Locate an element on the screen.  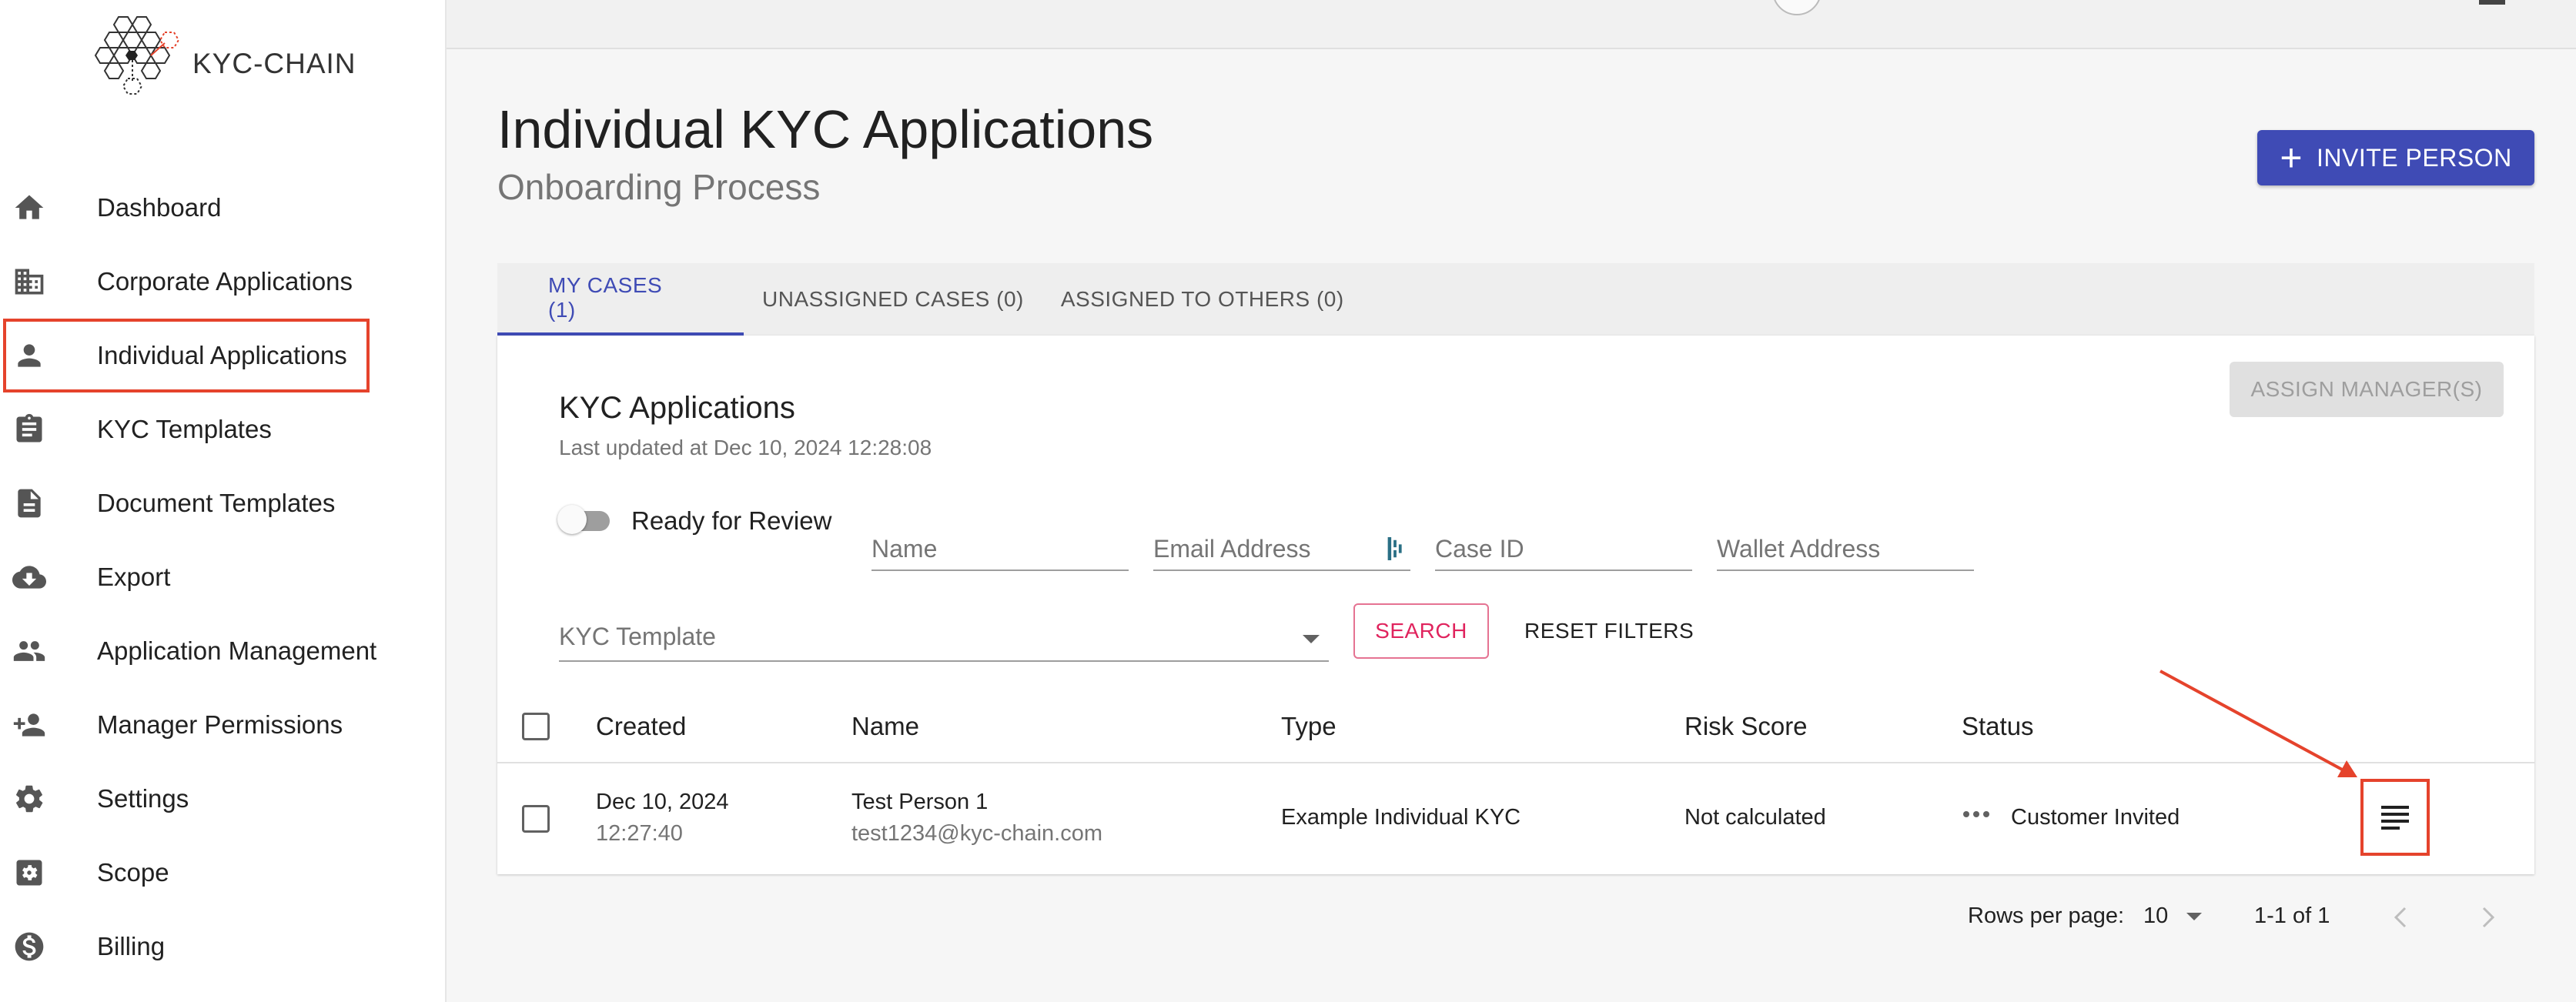
sidebar-item-manager-permissions: Manager Permissions is located at coordinates (223, 725).